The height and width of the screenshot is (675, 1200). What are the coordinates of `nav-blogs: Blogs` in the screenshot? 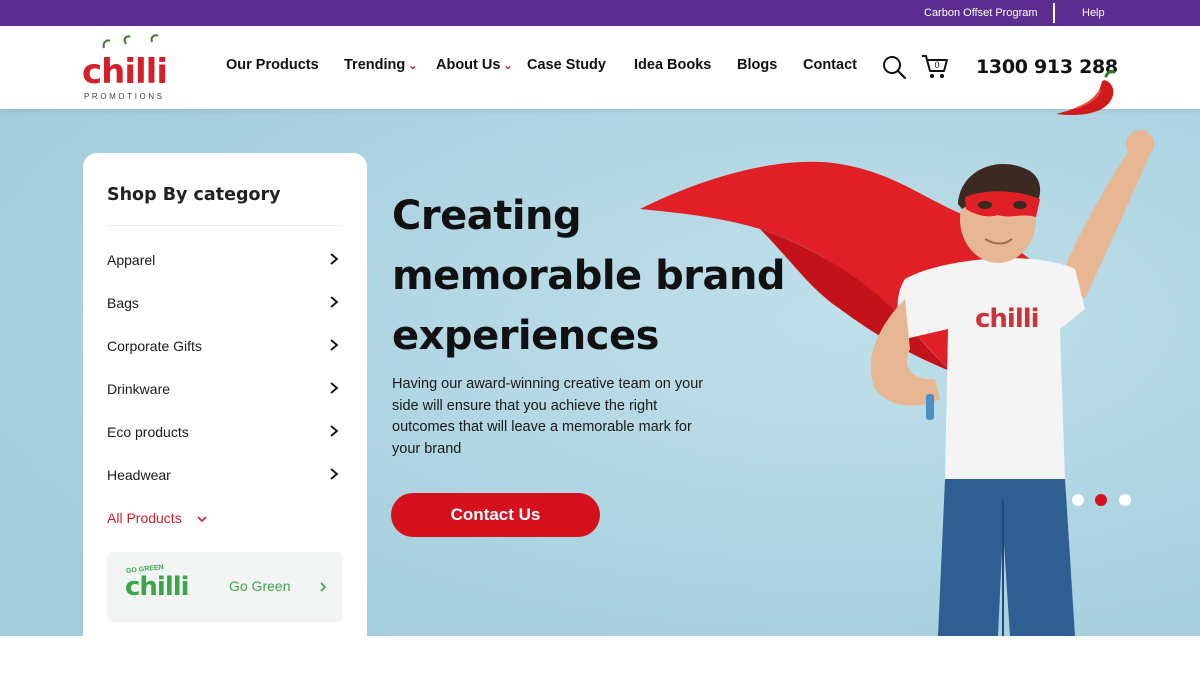 It's located at (757, 65).